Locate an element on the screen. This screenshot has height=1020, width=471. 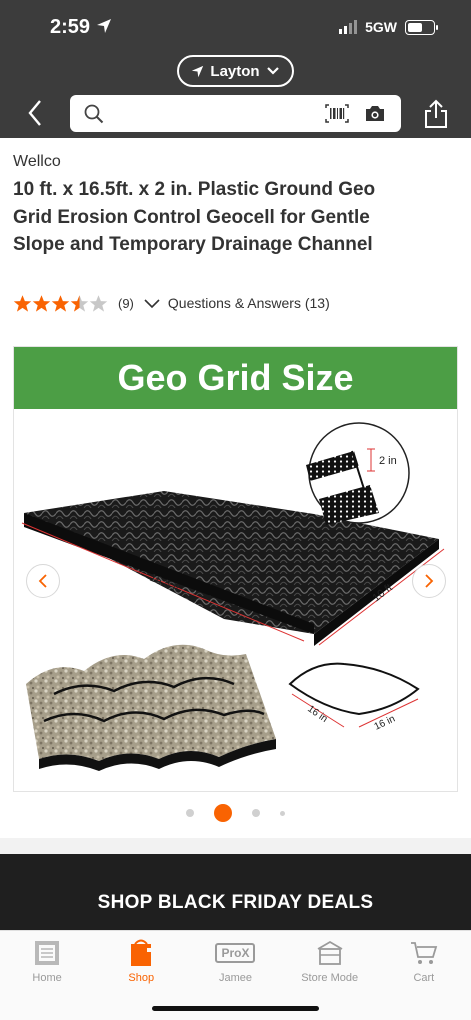
nav-label: Cart is located at coordinates (424, 978).